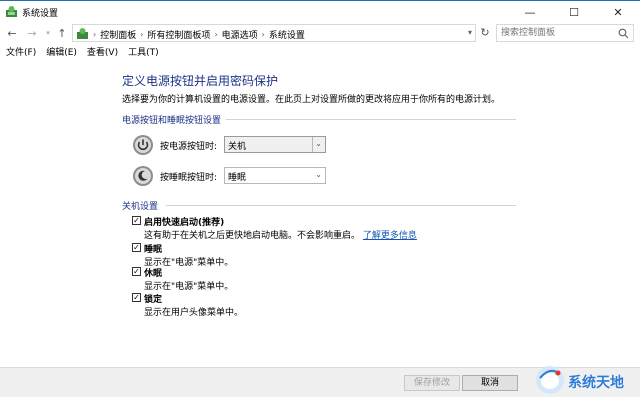 The width and height of the screenshot is (640, 397). What do you see at coordinates (143, 176) in the screenshot?
I see `sleep-icon` at bounding box center [143, 176].